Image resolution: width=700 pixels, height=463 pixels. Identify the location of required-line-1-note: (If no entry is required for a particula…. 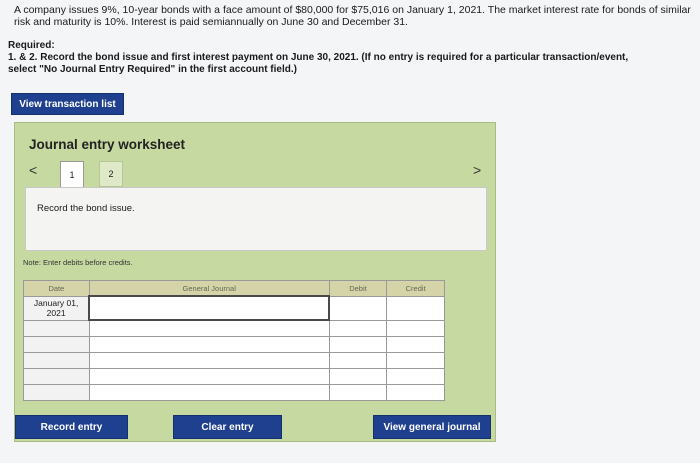
(493, 57).